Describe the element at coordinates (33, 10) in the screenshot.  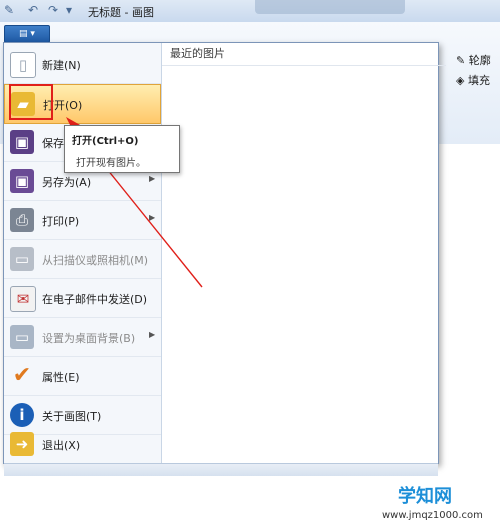
I see `undo-icon: ↶` at that location.